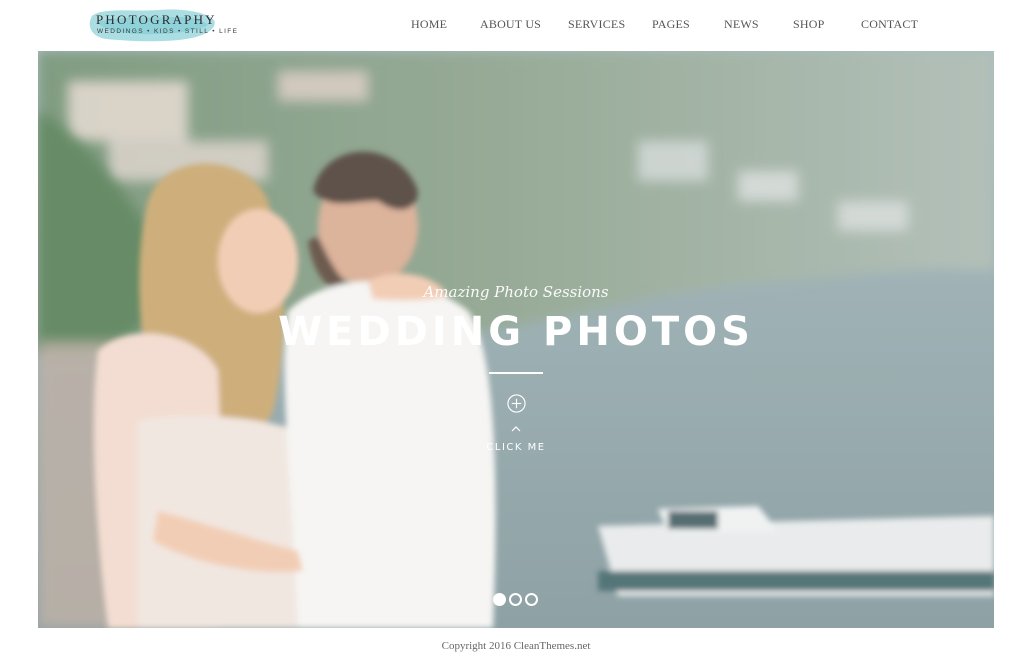 This screenshot has width=1032, height=666. What do you see at coordinates (889, 24) in the screenshot?
I see `nav-item-contact: CONTACT` at bounding box center [889, 24].